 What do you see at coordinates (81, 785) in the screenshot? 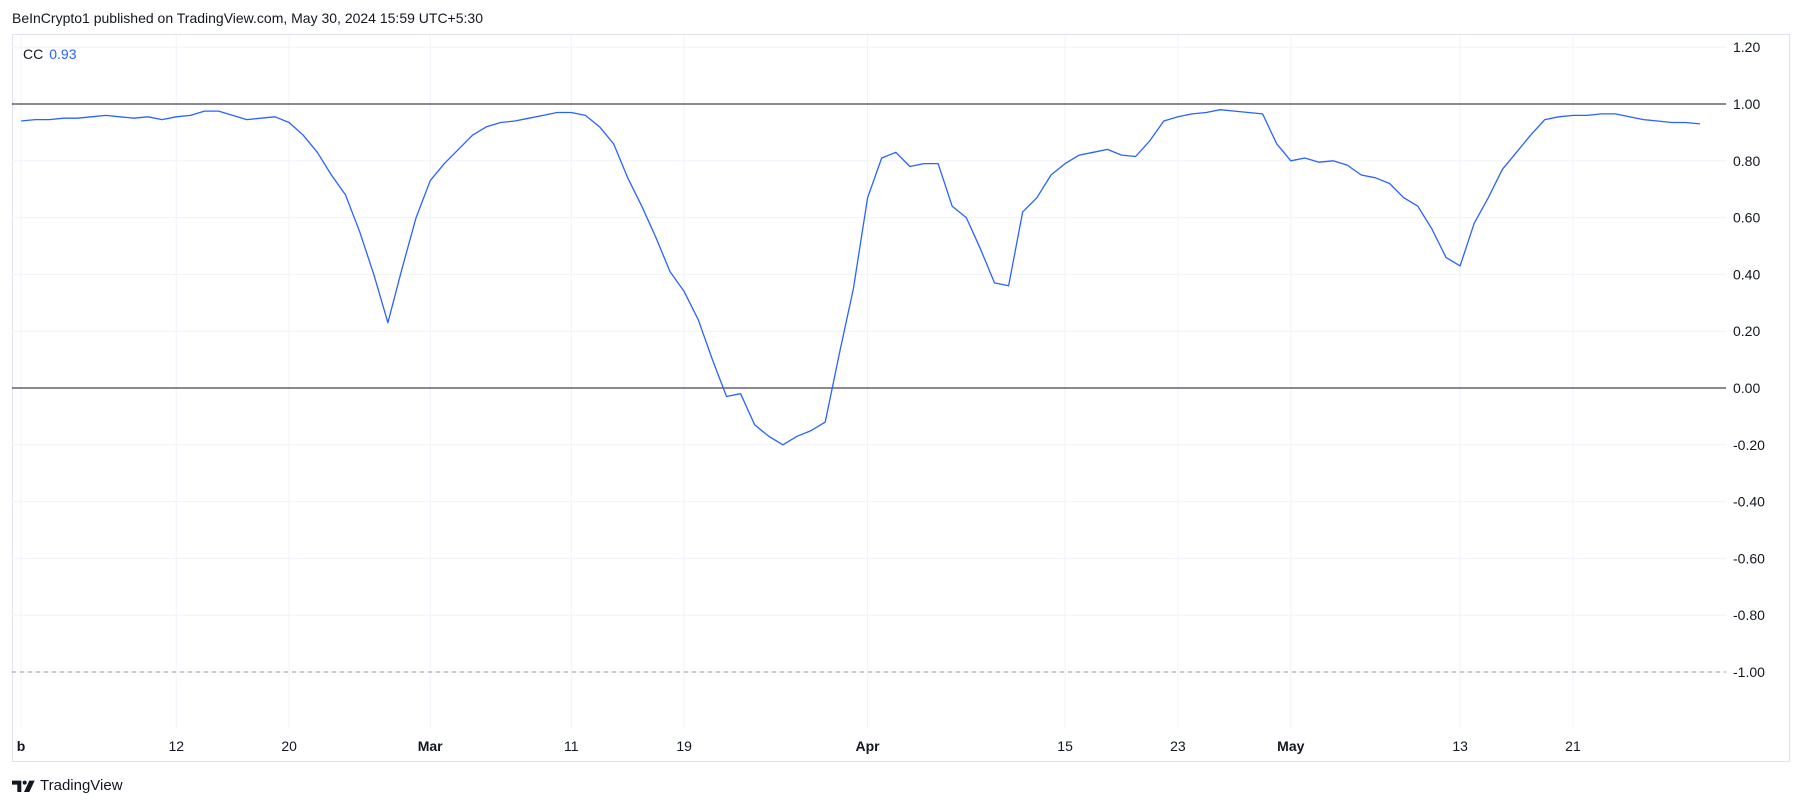
I see `footer-brand: TradingView` at bounding box center [81, 785].